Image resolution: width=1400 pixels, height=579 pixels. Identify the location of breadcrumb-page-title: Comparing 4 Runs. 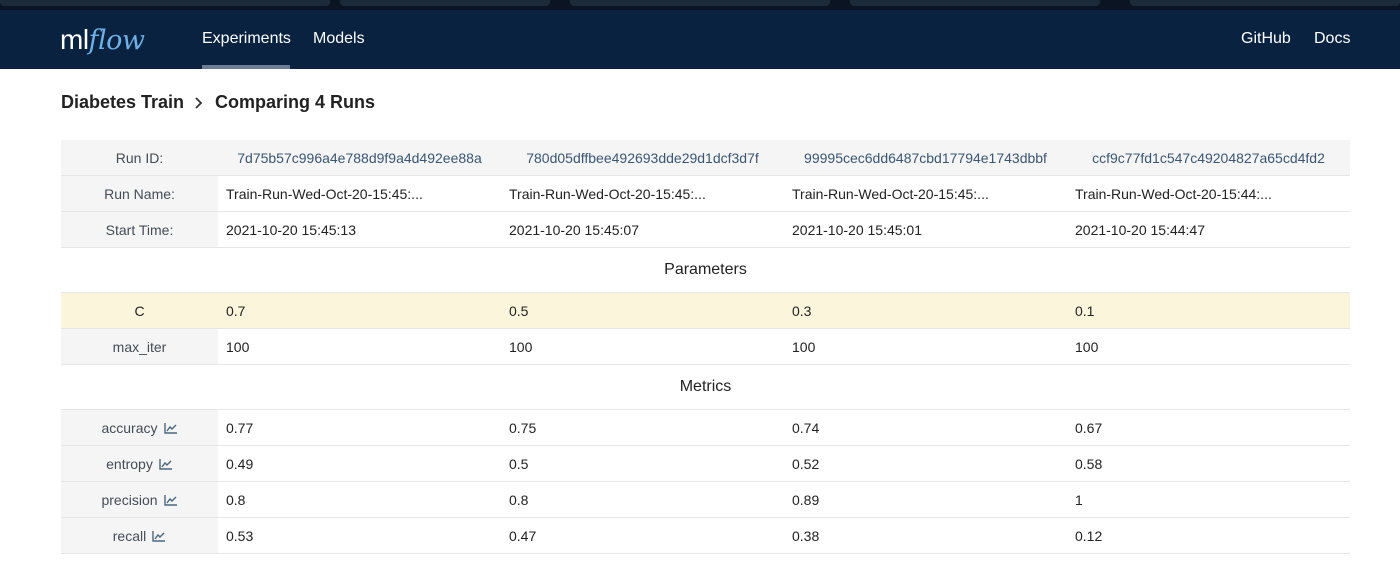
(295, 102).